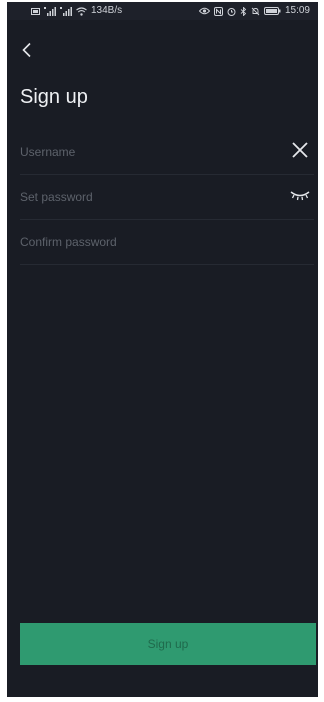  Describe the element at coordinates (297, 10) in the screenshot. I see `clock: 15:09` at that location.